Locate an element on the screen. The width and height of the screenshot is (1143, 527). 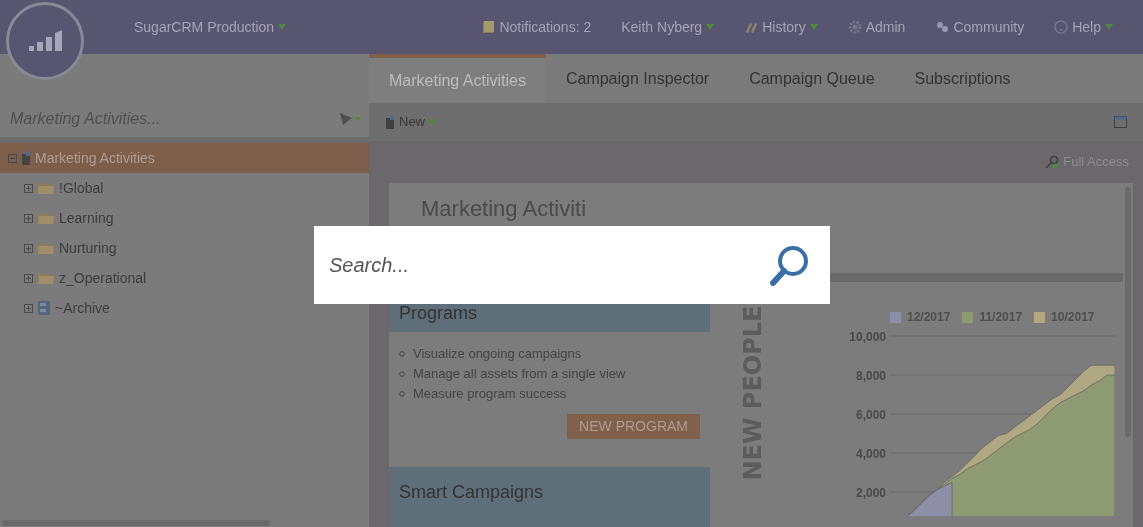
header-link: History is located at coordinates (781, 27).